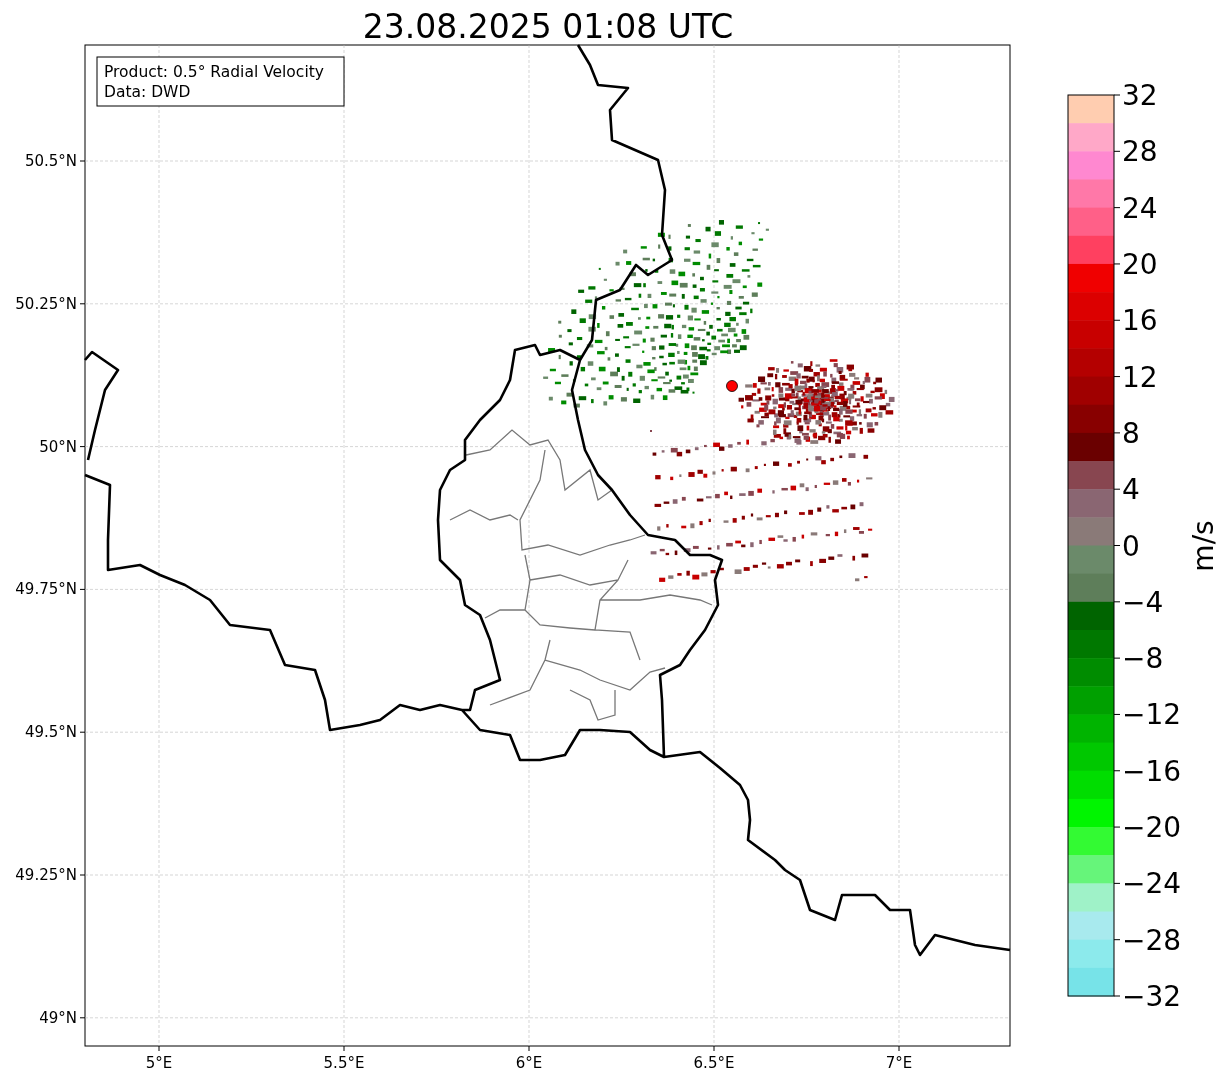 Image resolution: width=1225 pixels, height=1081 pixels. Describe the element at coordinates (1140, 95) in the screenshot. I see `colorbar-tick-label: 32` at that location.